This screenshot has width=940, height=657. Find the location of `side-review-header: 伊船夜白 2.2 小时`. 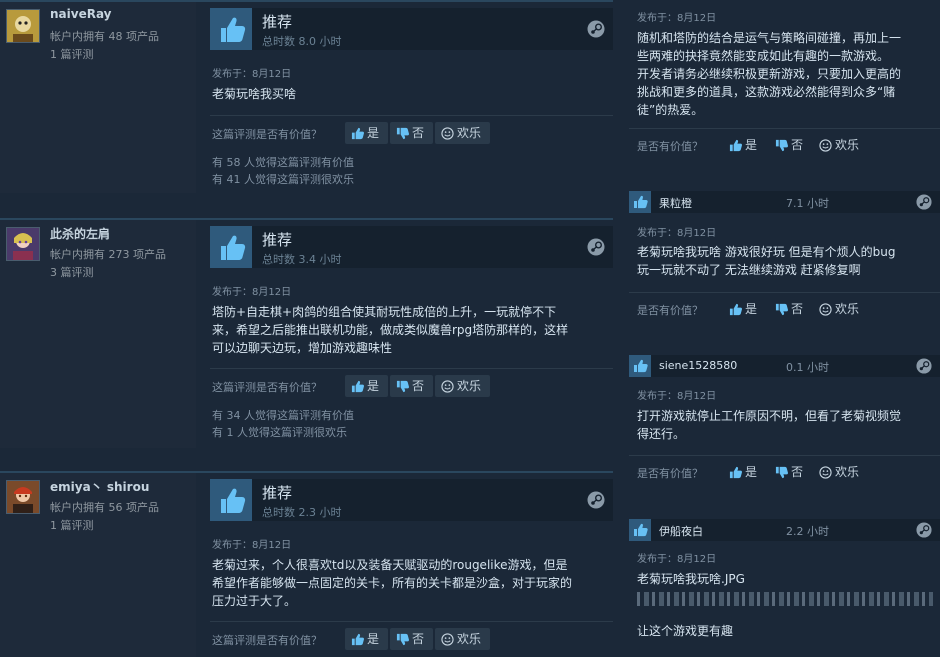

side-review-header: 伊船夜白 2.2 小时 is located at coordinates (784, 530).